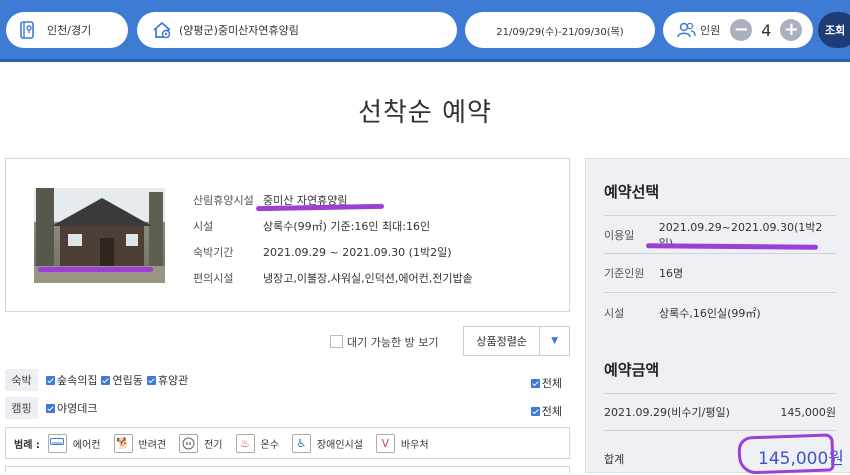  What do you see at coordinates (385, 443) in the screenshot?
I see `voucher-icon: V` at bounding box center [385, 443].